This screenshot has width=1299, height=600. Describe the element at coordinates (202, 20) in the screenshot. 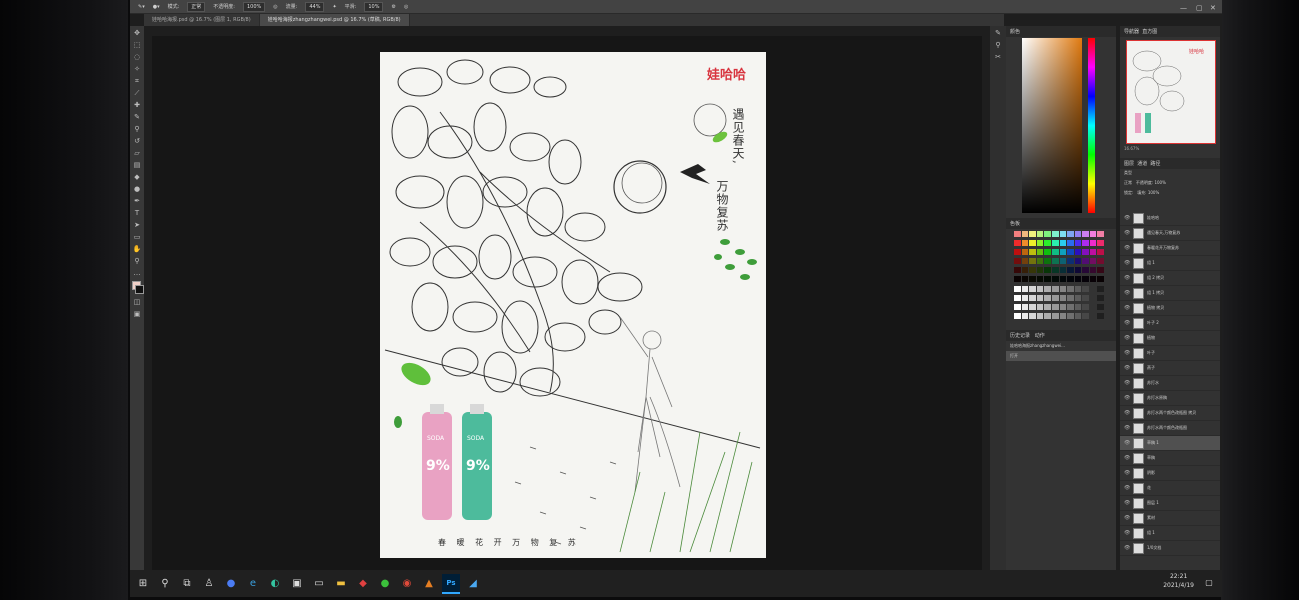

I see `tab-document-1: 娃哈哈海报.psd @ 16.7% (图层 1, RGB/8)` at that location.